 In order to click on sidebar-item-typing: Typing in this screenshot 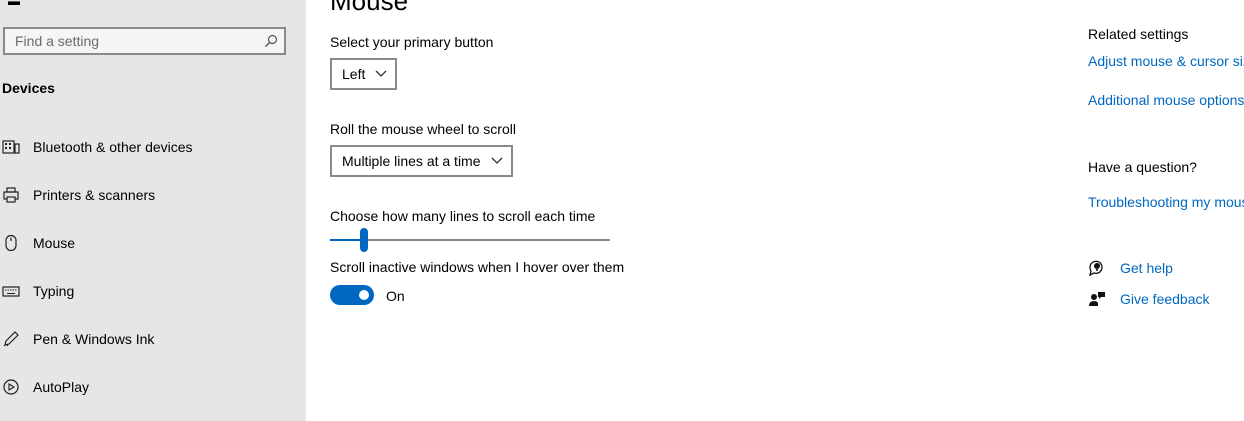, I will do `click(153, 291)`.